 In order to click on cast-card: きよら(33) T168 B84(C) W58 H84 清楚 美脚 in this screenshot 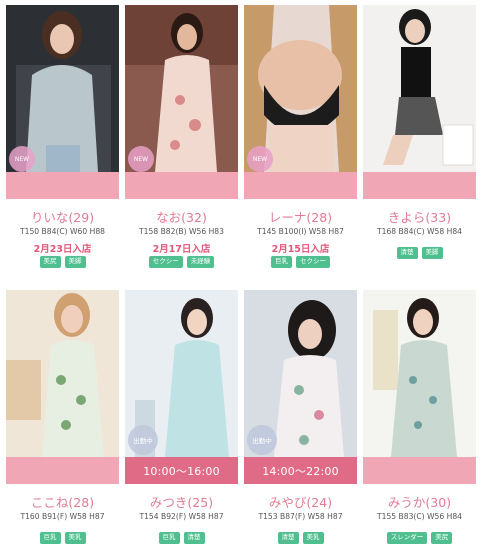, I will do `click(419, 139)`.